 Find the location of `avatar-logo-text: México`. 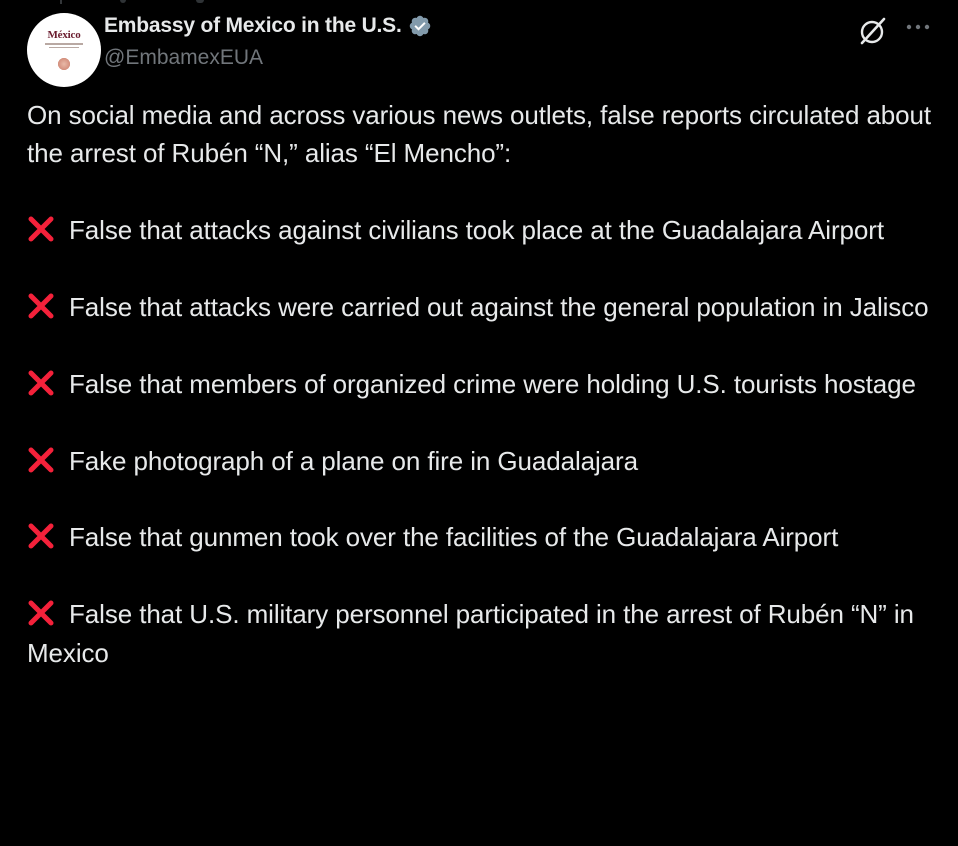

avatar-logo-text: México is located at coordinates (64, 35).